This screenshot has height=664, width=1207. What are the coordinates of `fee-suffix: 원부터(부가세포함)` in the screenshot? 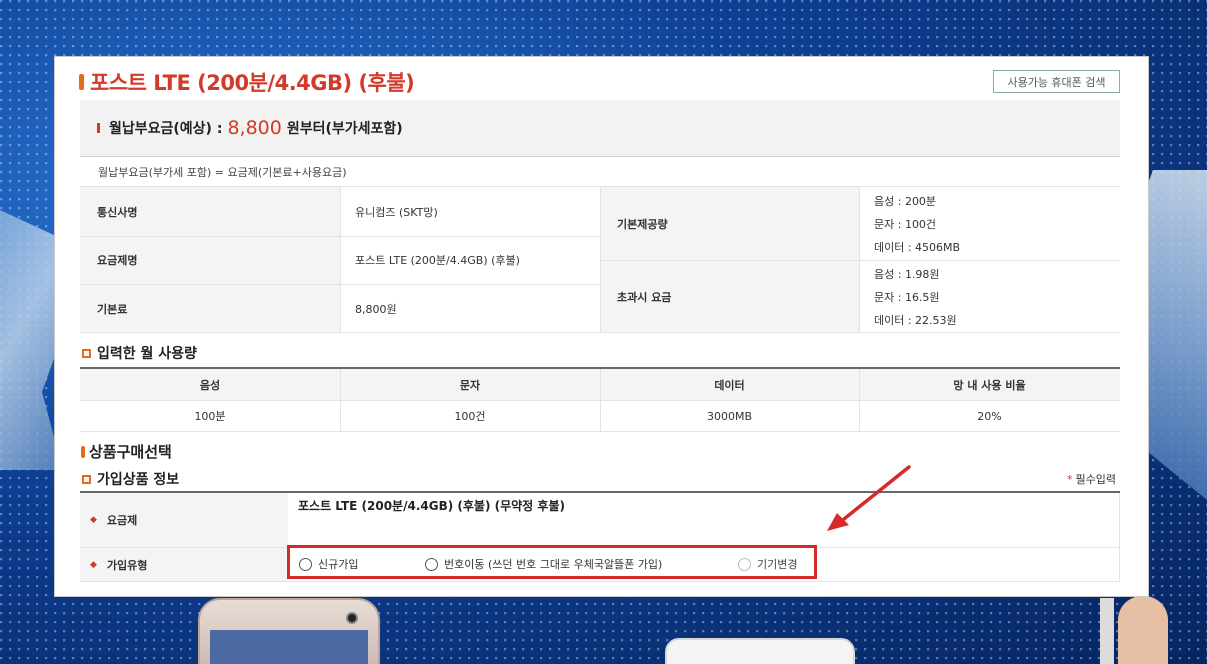 It's located at (344, 129).